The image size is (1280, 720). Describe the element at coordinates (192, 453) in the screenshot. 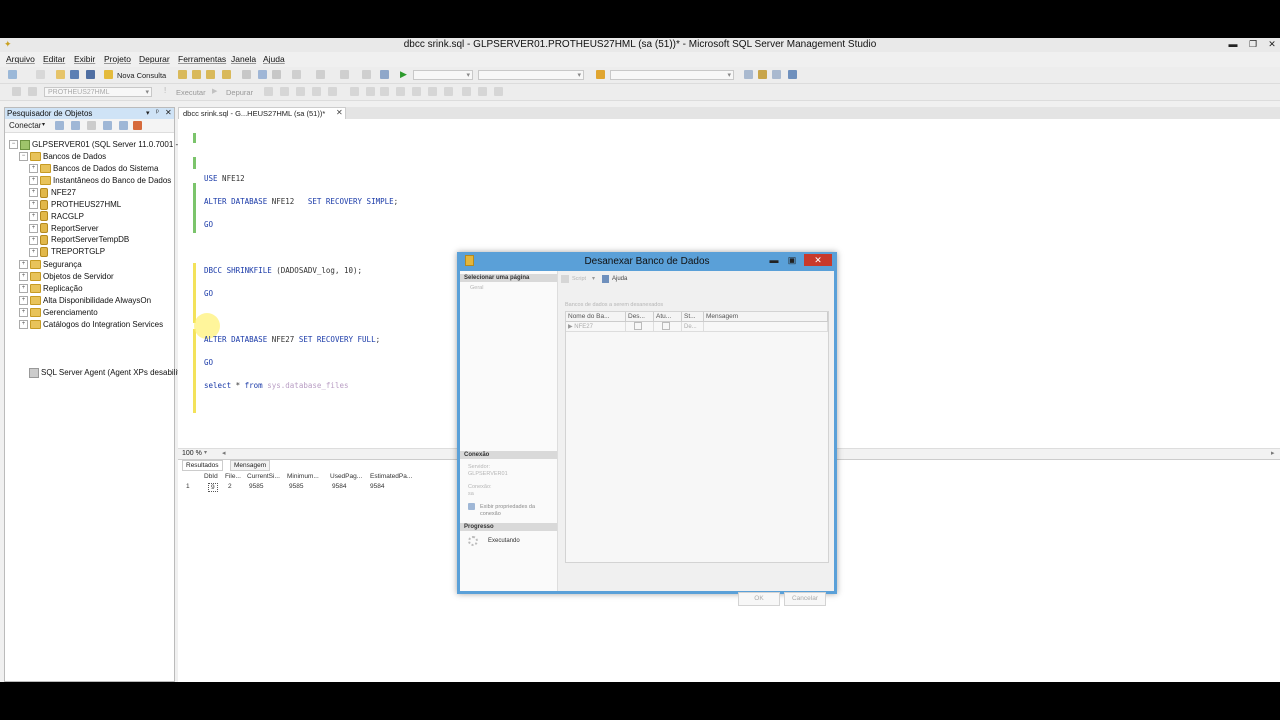

I see `zoom-level: 100 %` at that location.